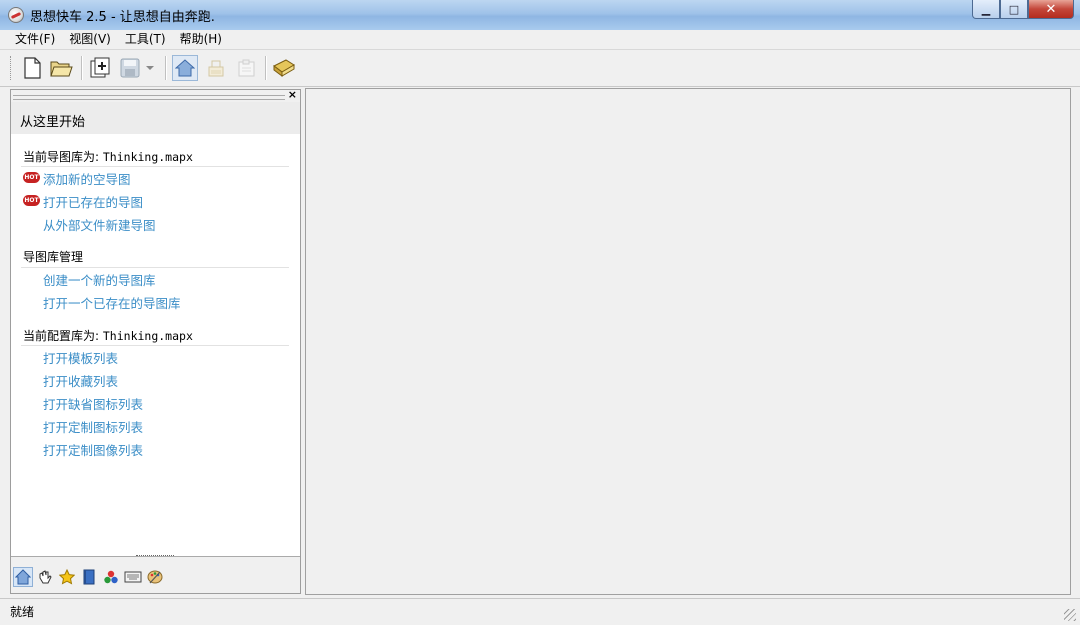  I want to click on save-disk-icon, so click(130, 68).